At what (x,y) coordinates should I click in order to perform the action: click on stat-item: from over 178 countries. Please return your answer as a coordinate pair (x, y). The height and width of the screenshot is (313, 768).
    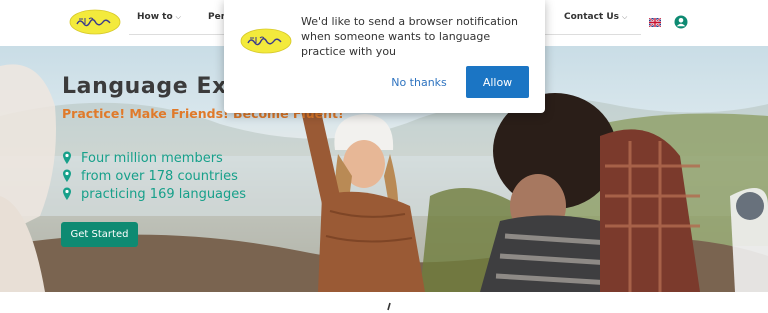
    Looking at the image, I should click on (154, 176).